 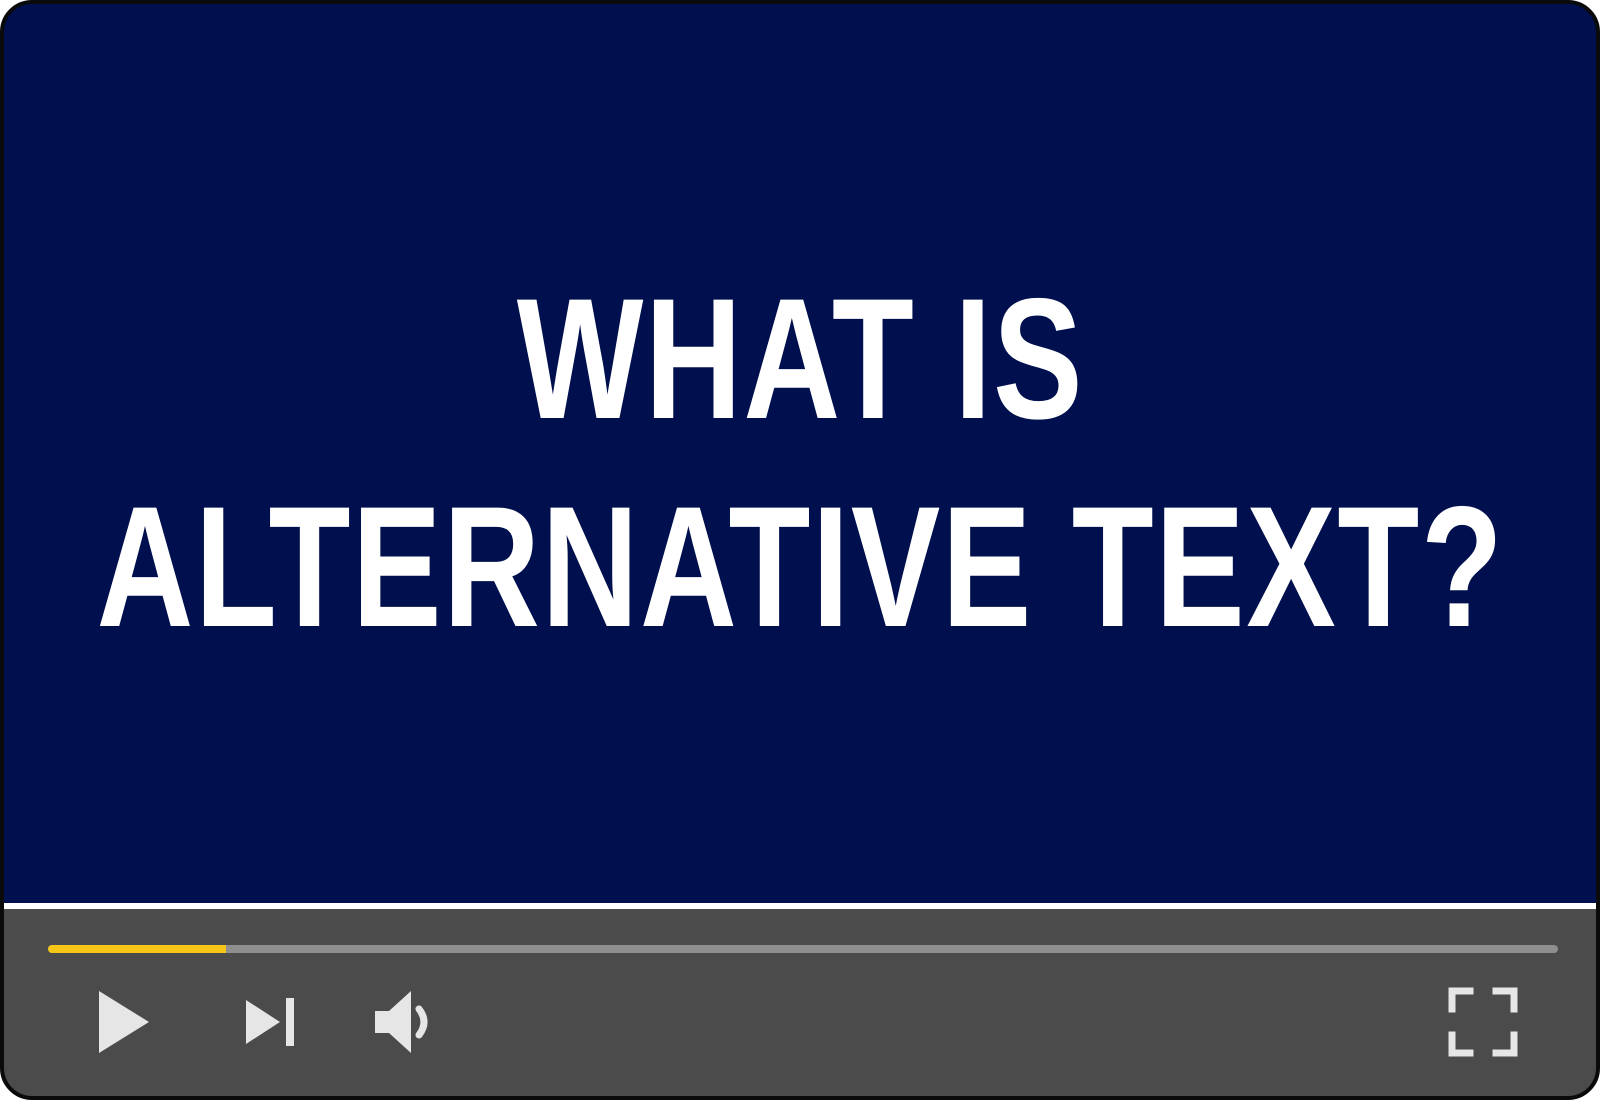 I want to click on fullscreen-button, so click(x=1483, y=1022).